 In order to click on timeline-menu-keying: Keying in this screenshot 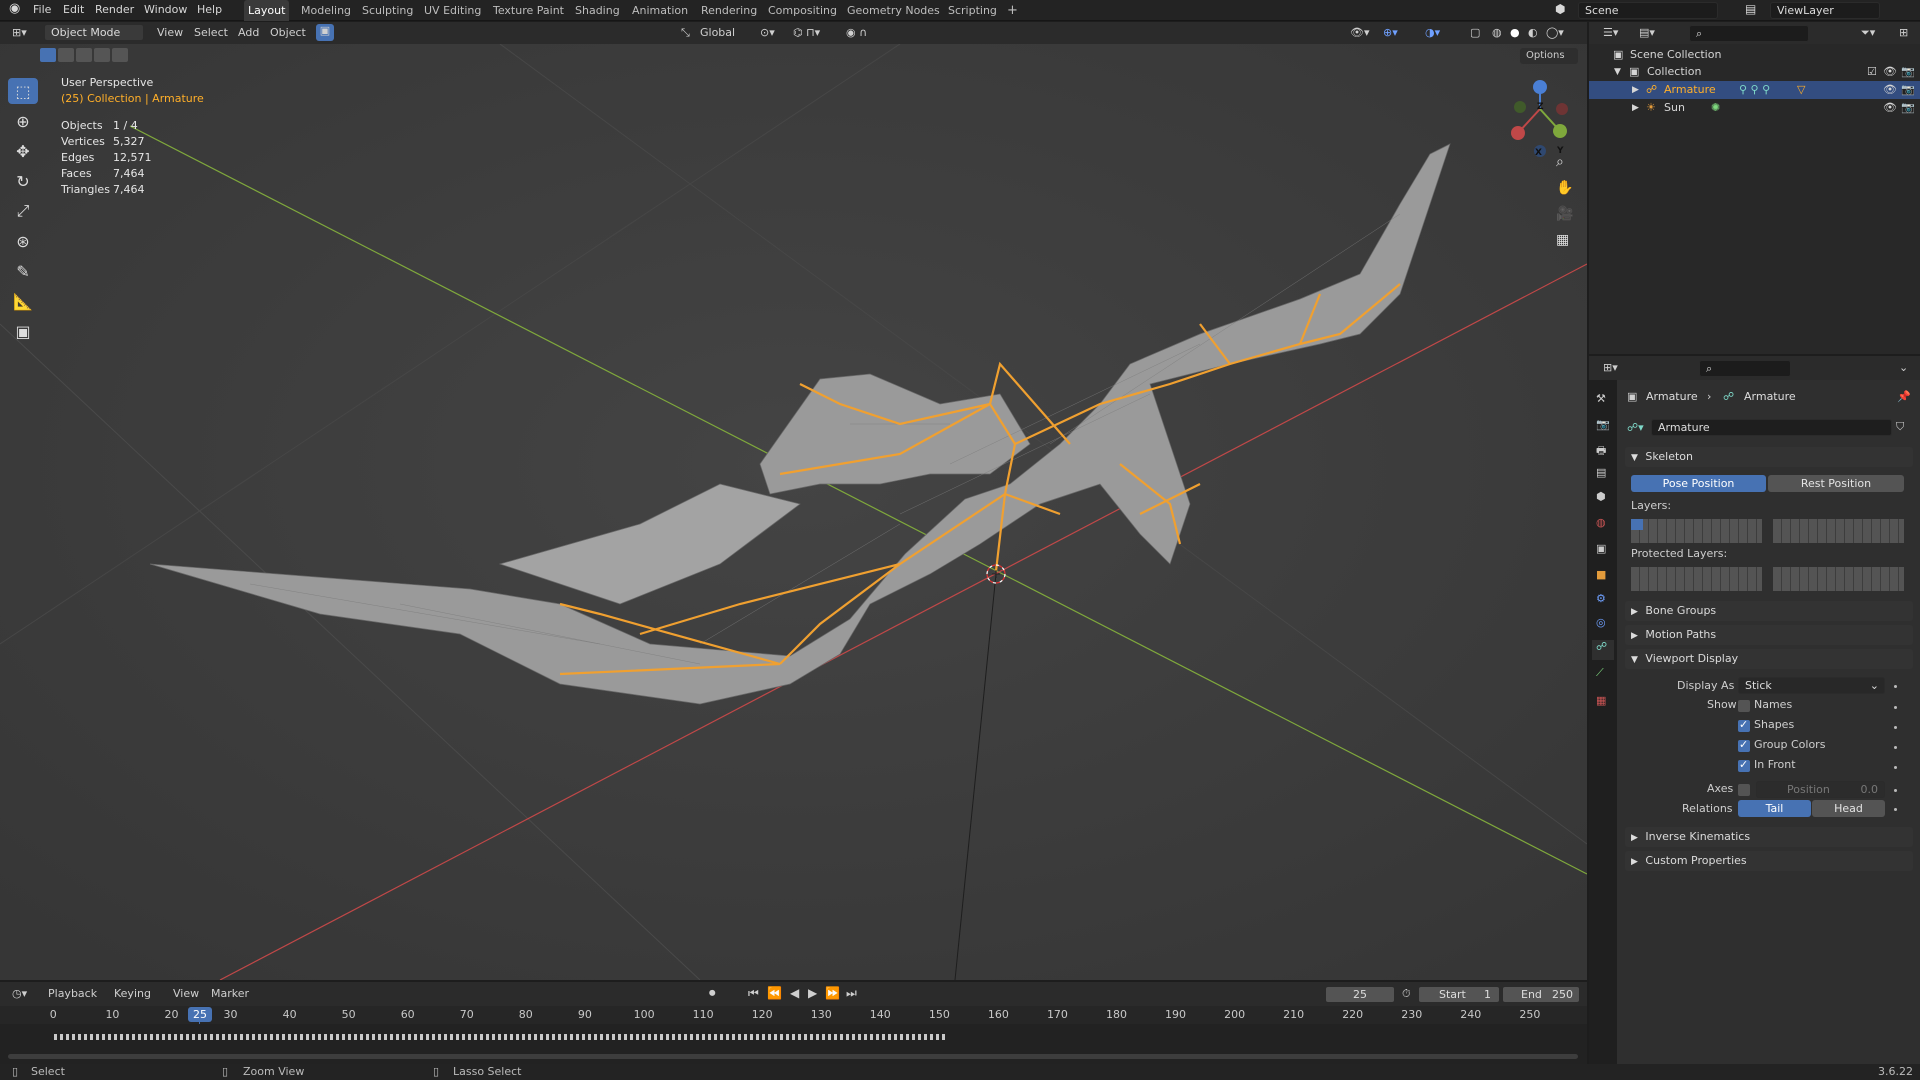, I will do `click(132, 993)`.